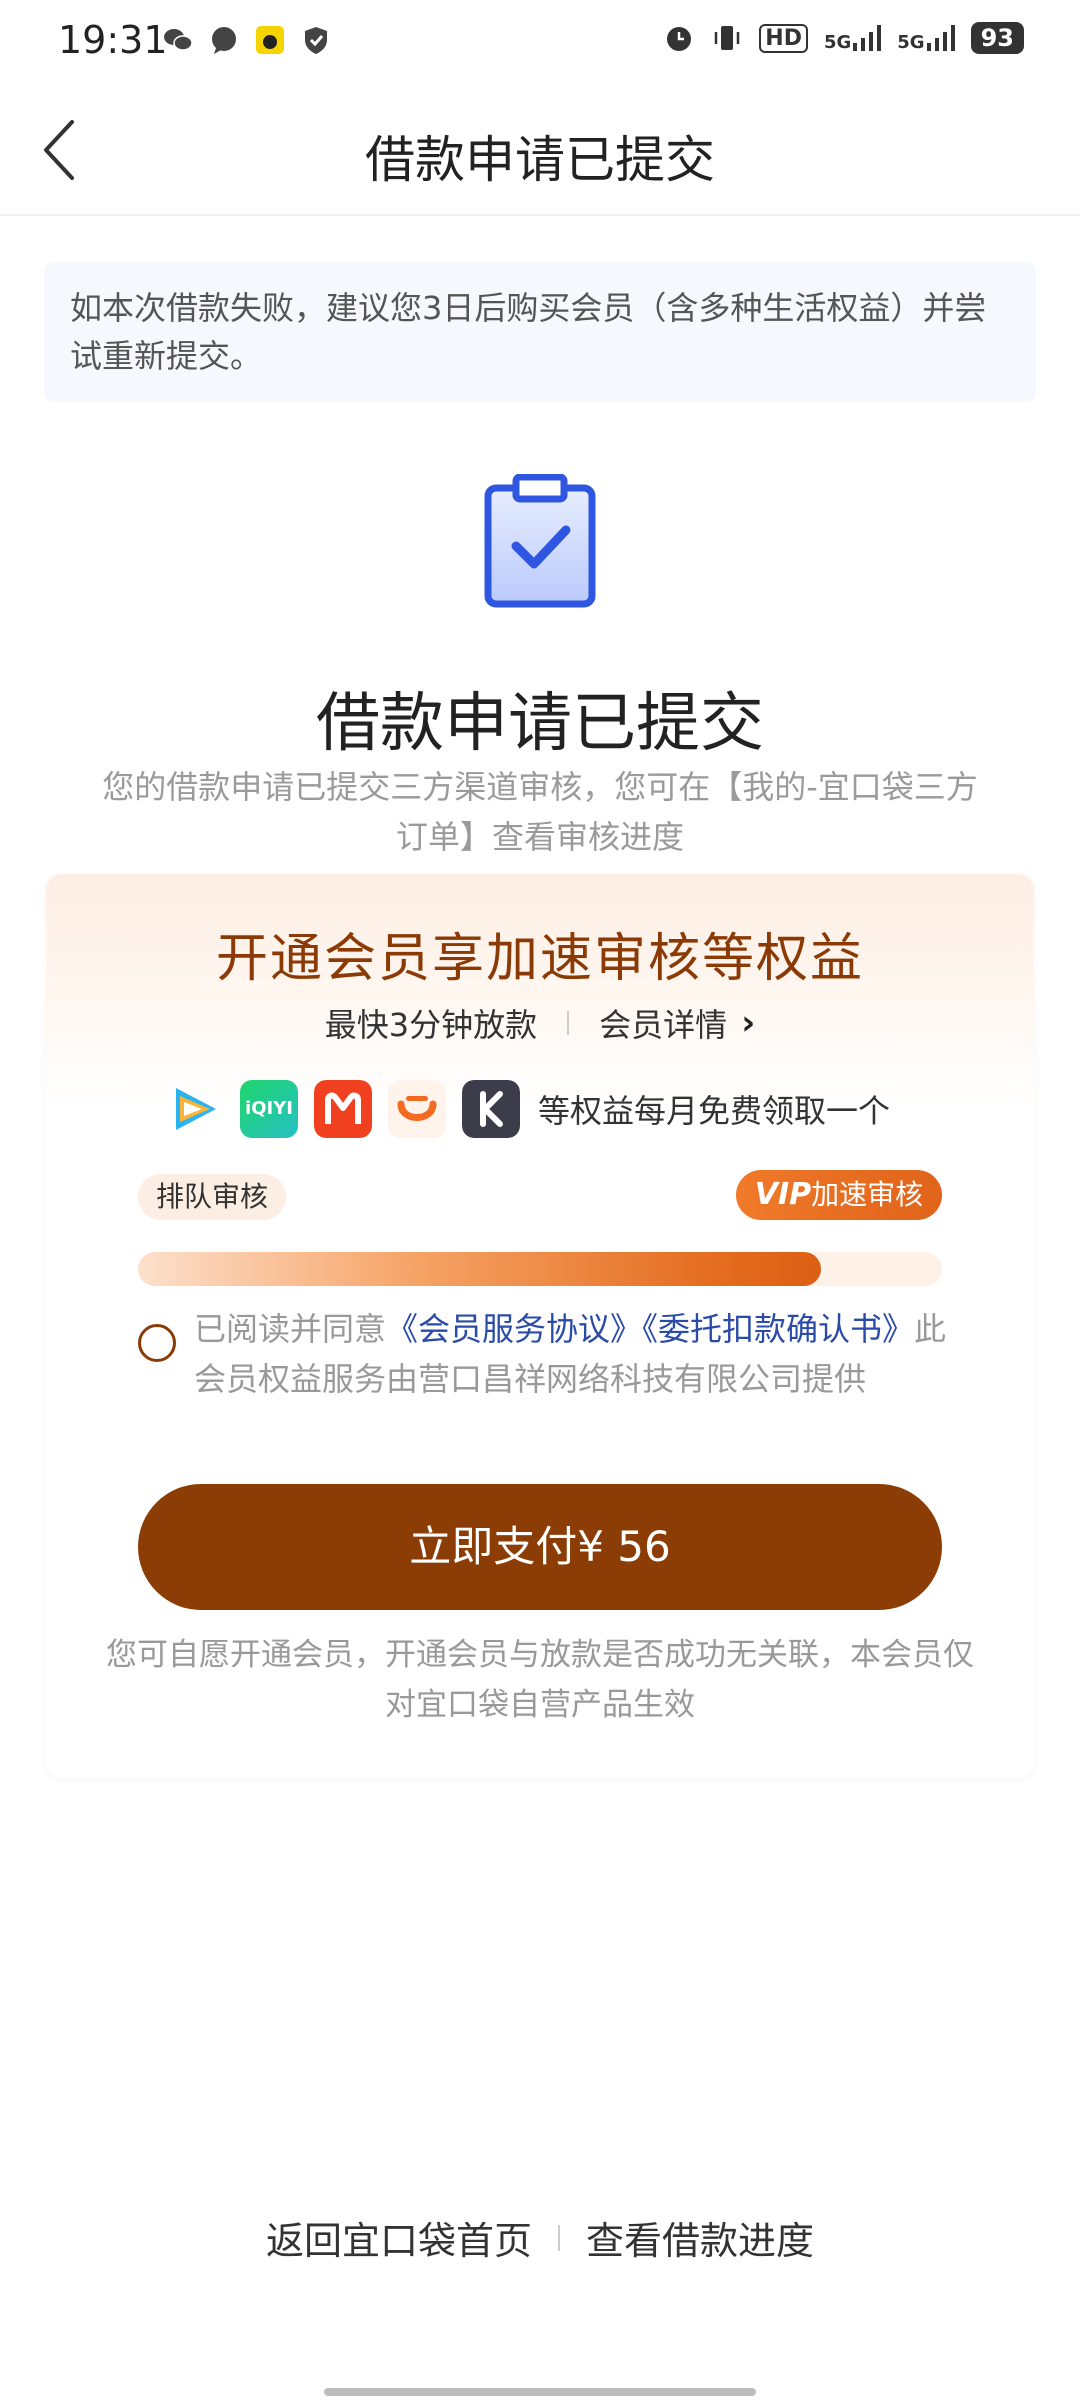 The width and height of the screenshot is (1080, 2400). I want to click on signal-2: 5G, so click(926, 38).